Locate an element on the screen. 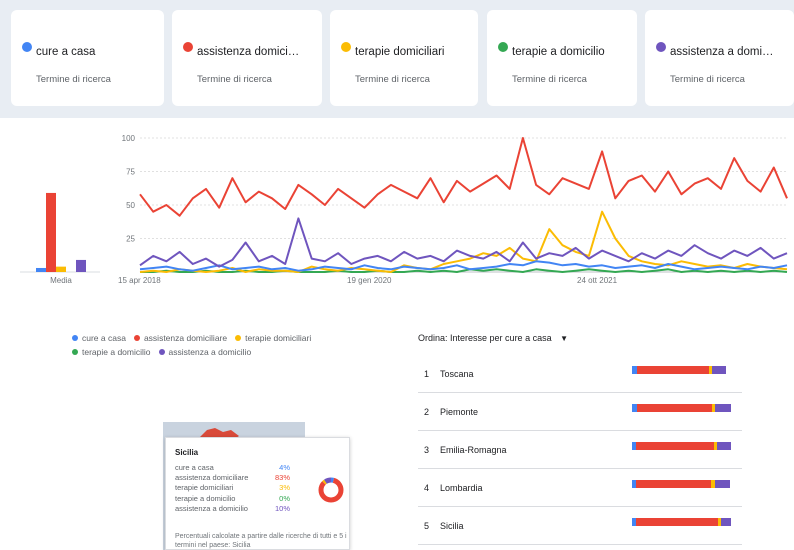 The width and height of the screenshot is (794, 550). donut-segment is located at coordinates (331, 490).